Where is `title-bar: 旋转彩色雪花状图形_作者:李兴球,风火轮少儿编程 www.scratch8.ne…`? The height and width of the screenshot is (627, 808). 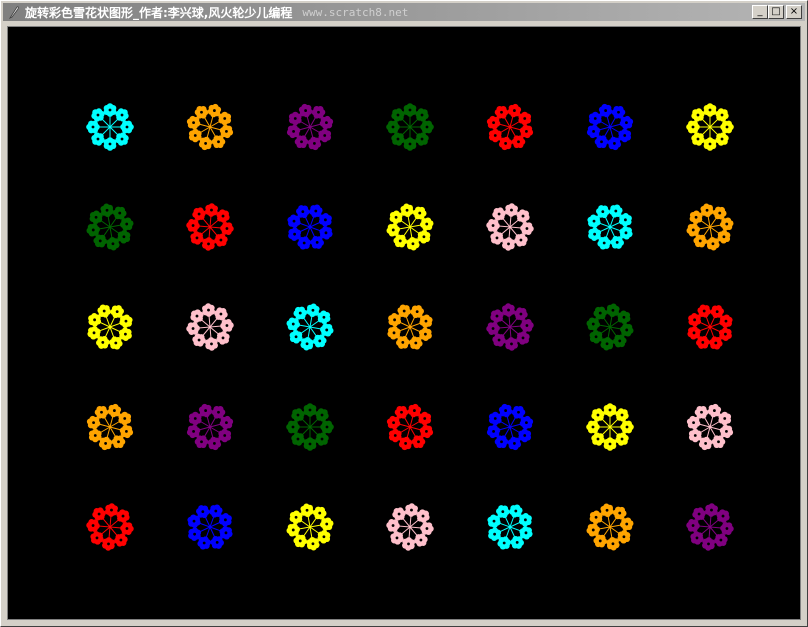 title-bar: 旋转彩色雪花状图形_作者:李兴球,风火轮少儿编程 www.scratch8.ne… is located at coordinates (404, 12).